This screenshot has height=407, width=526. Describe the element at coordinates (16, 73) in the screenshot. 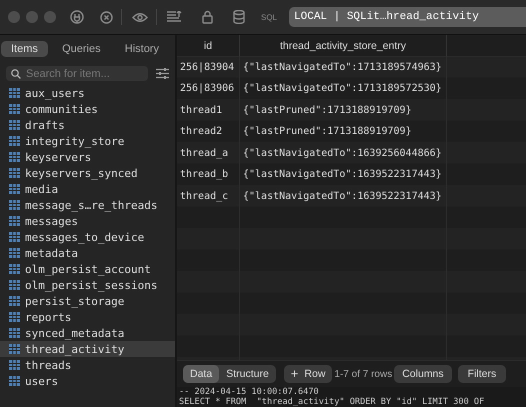

I see `search-icon` at that location.